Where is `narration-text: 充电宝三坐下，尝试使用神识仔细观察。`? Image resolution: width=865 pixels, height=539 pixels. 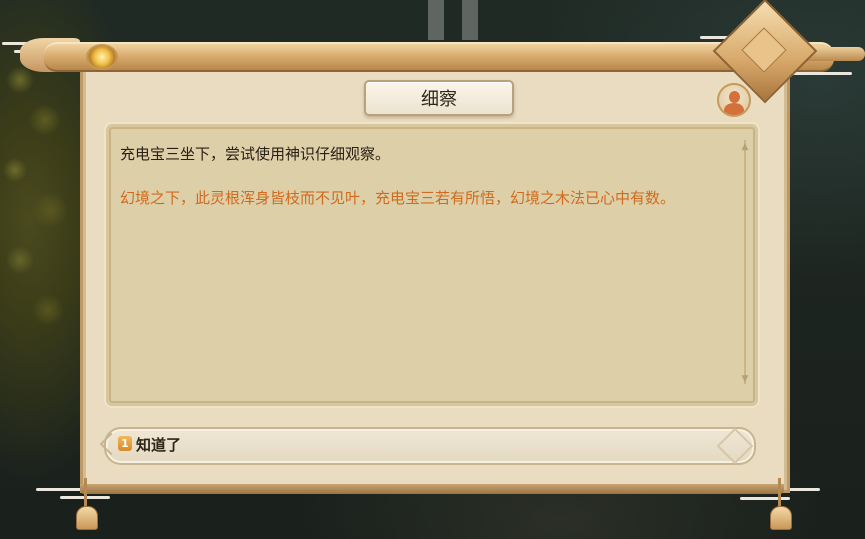 narration-text: 充电宝三坐下，尝试使用神识仔细观察。 is located at coordinates (255, 154).